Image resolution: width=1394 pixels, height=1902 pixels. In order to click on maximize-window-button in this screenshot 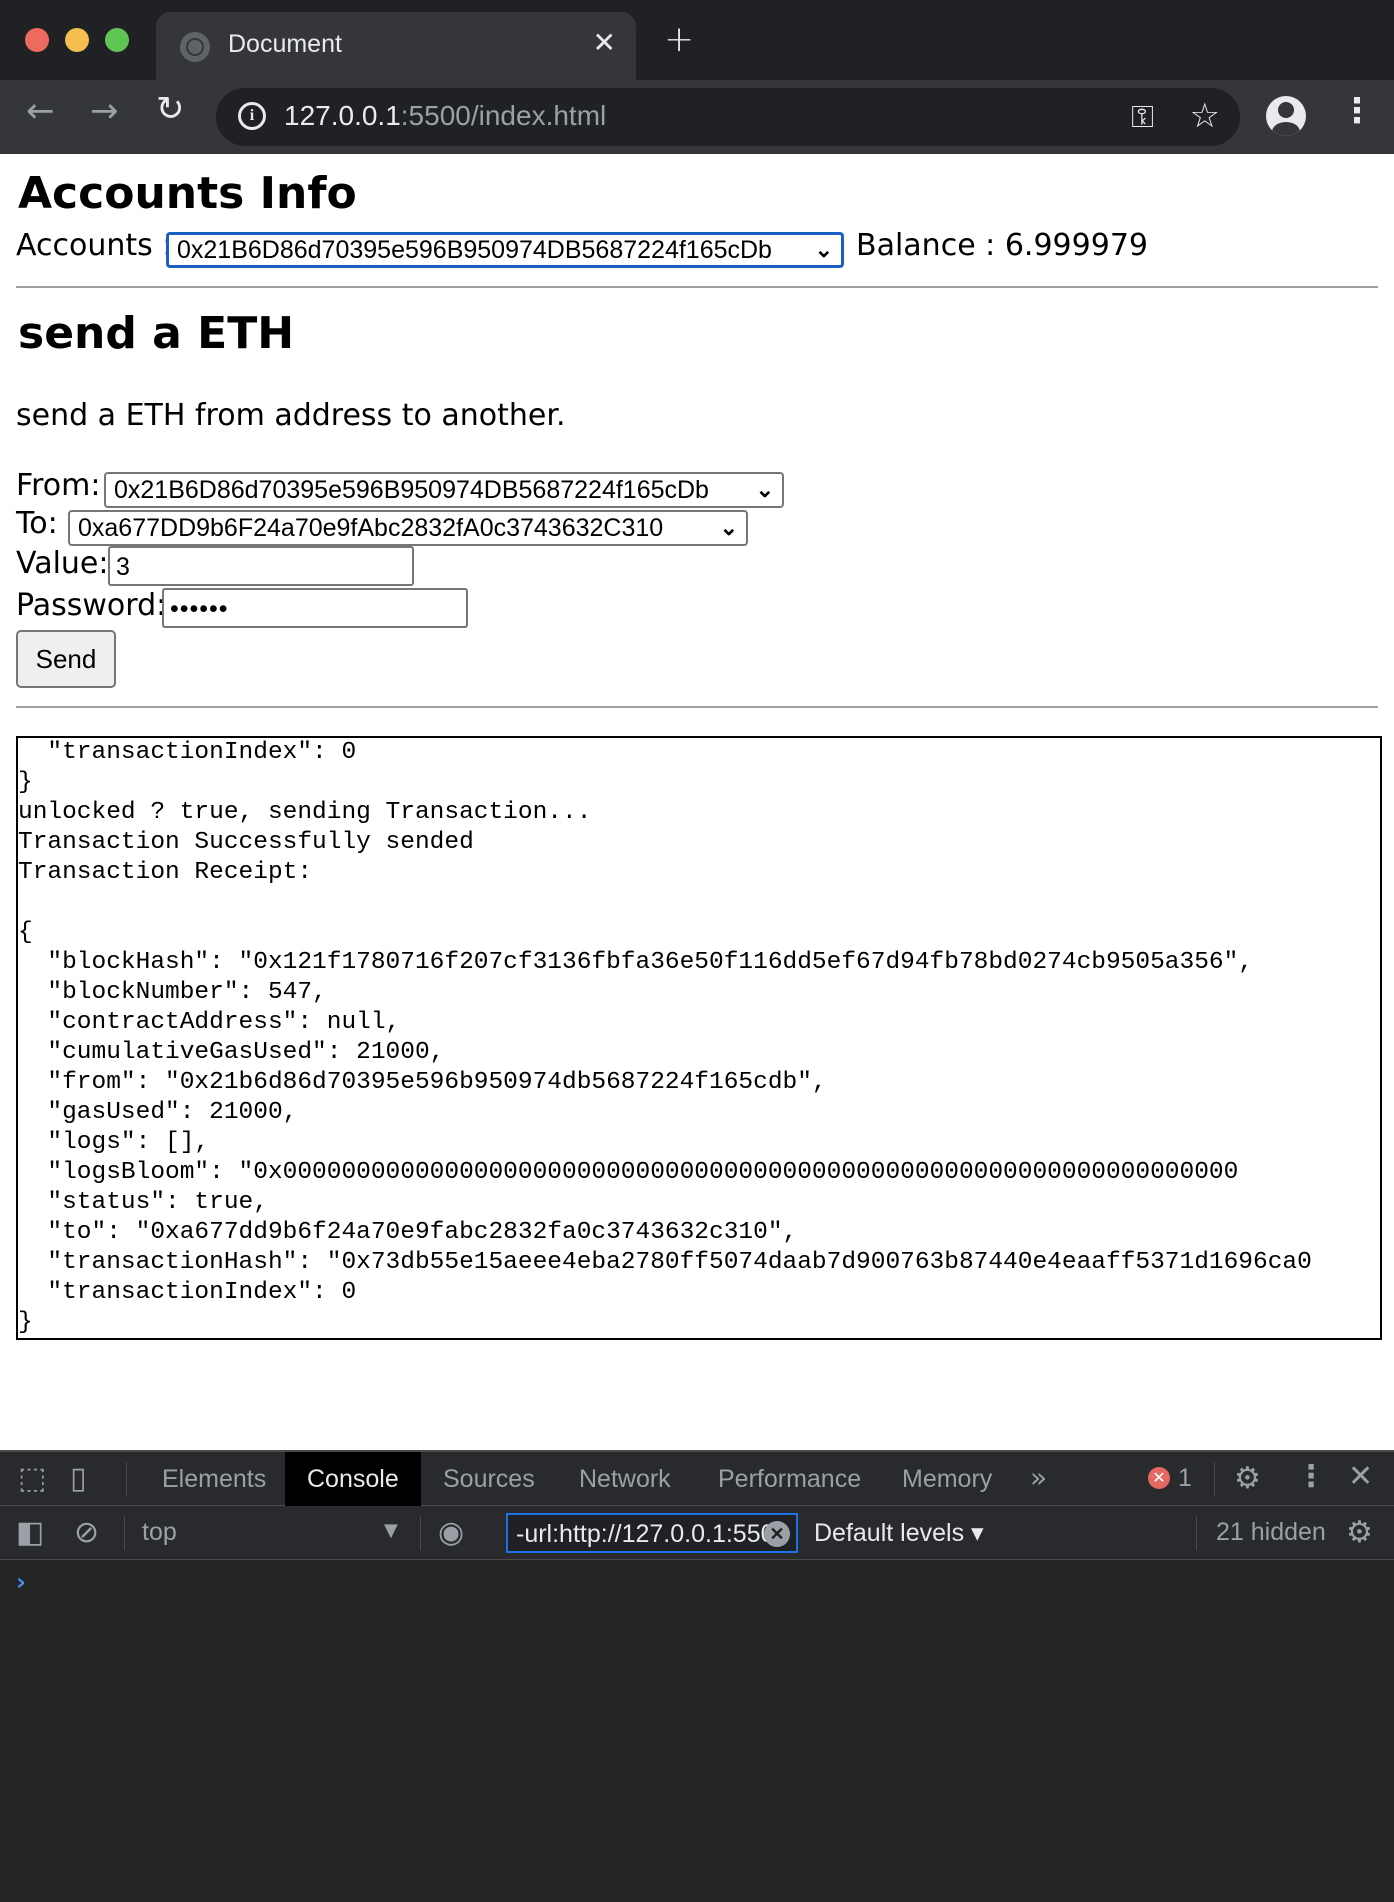, I will do `click(117, 40)`.